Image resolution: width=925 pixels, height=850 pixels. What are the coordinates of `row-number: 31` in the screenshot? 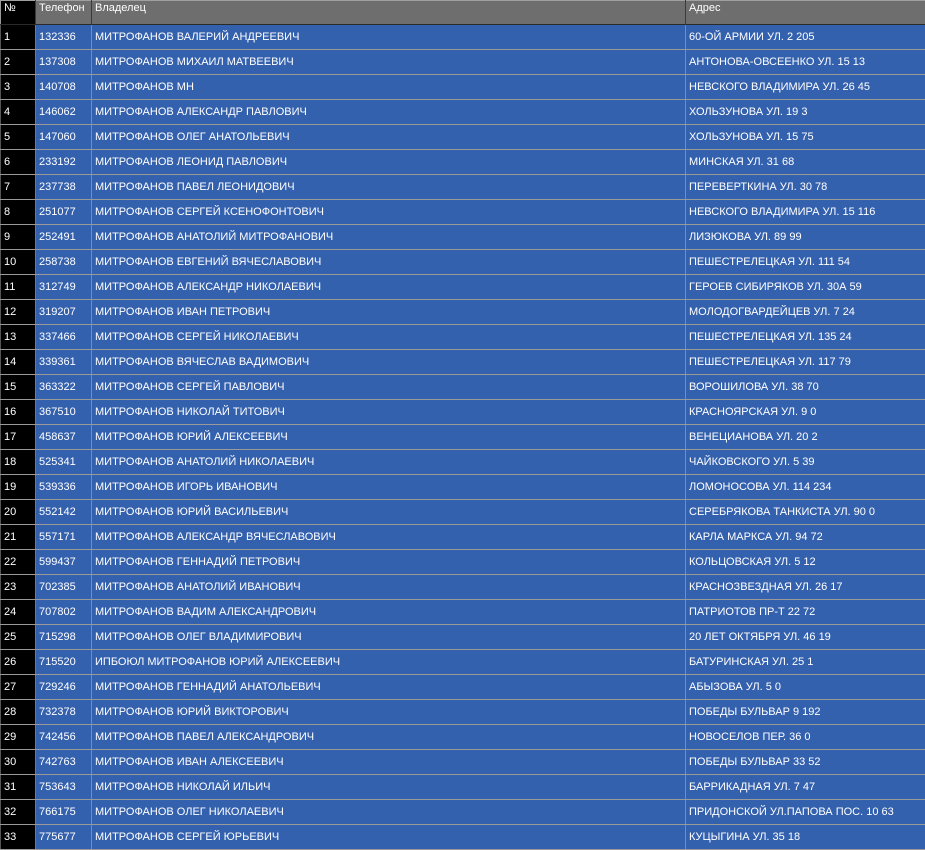 It's located at (18, 787).